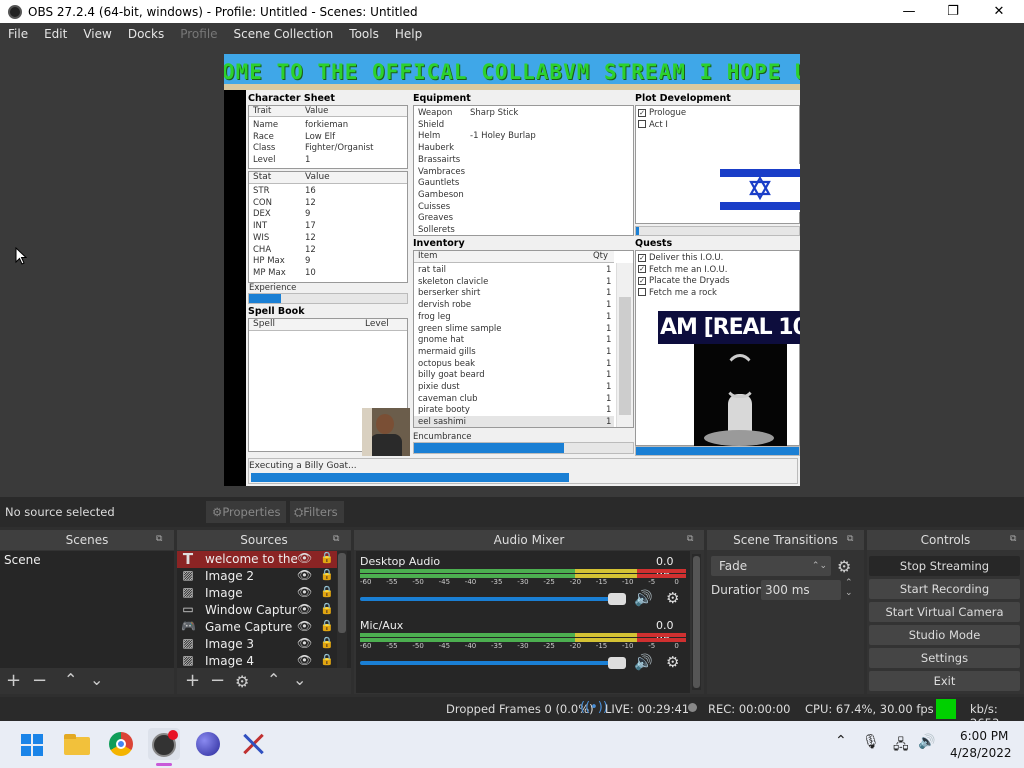 This screenshot has width=1024, height=768. What do you see at coordinates (77, 744) in the screenshot?
I see `file-explorer-icon` at bounding box center [77, 744].